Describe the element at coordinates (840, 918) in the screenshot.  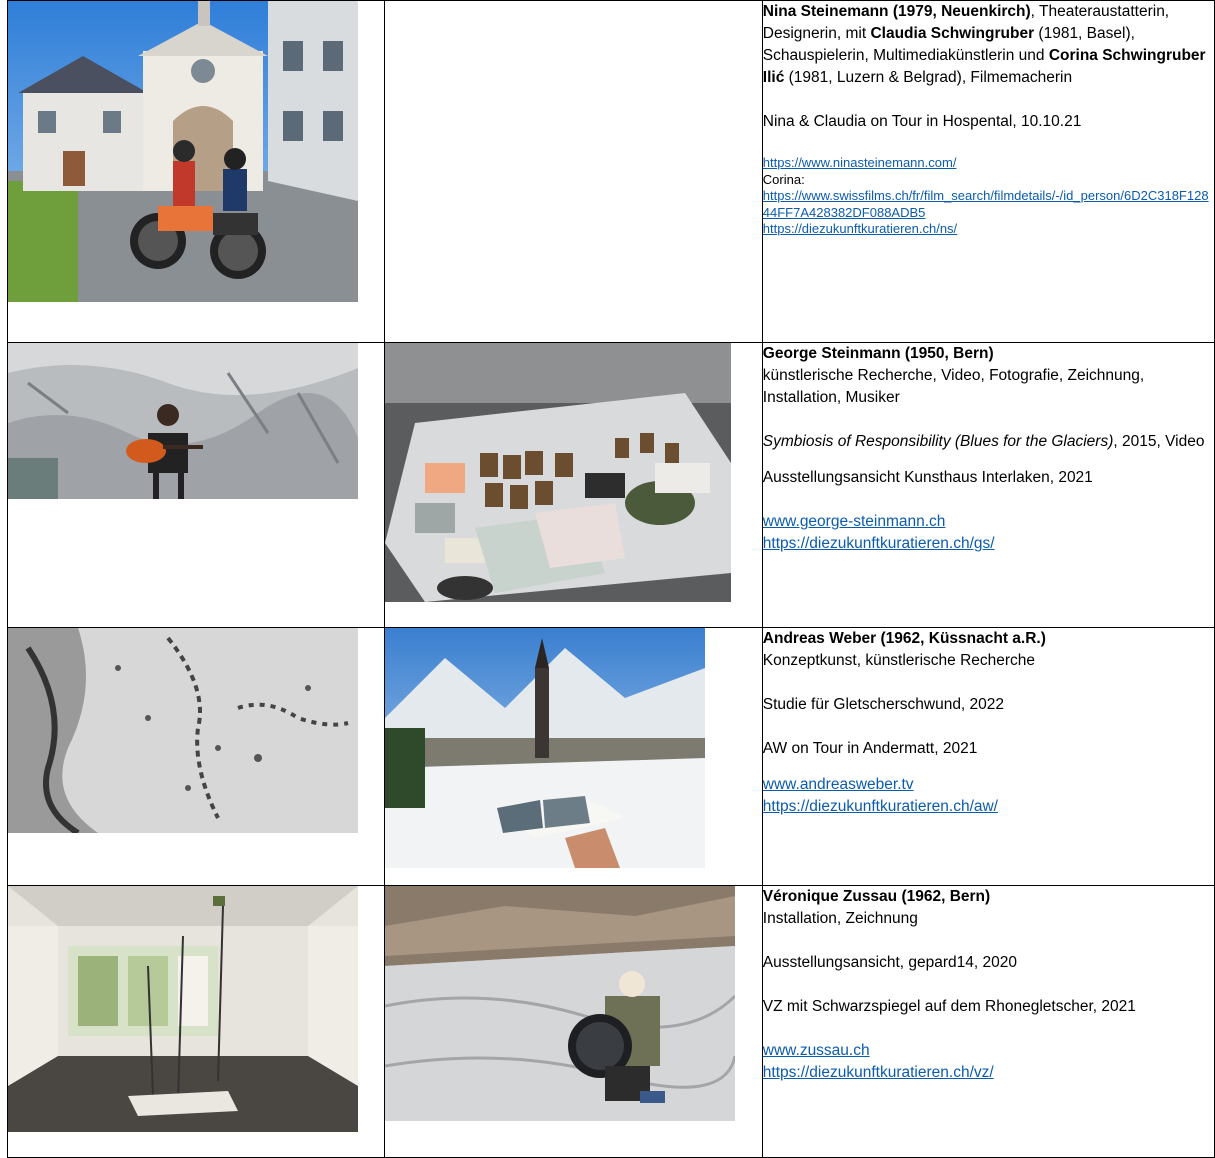
I see `artist-roles: Installation, Zeichnung` at that location.